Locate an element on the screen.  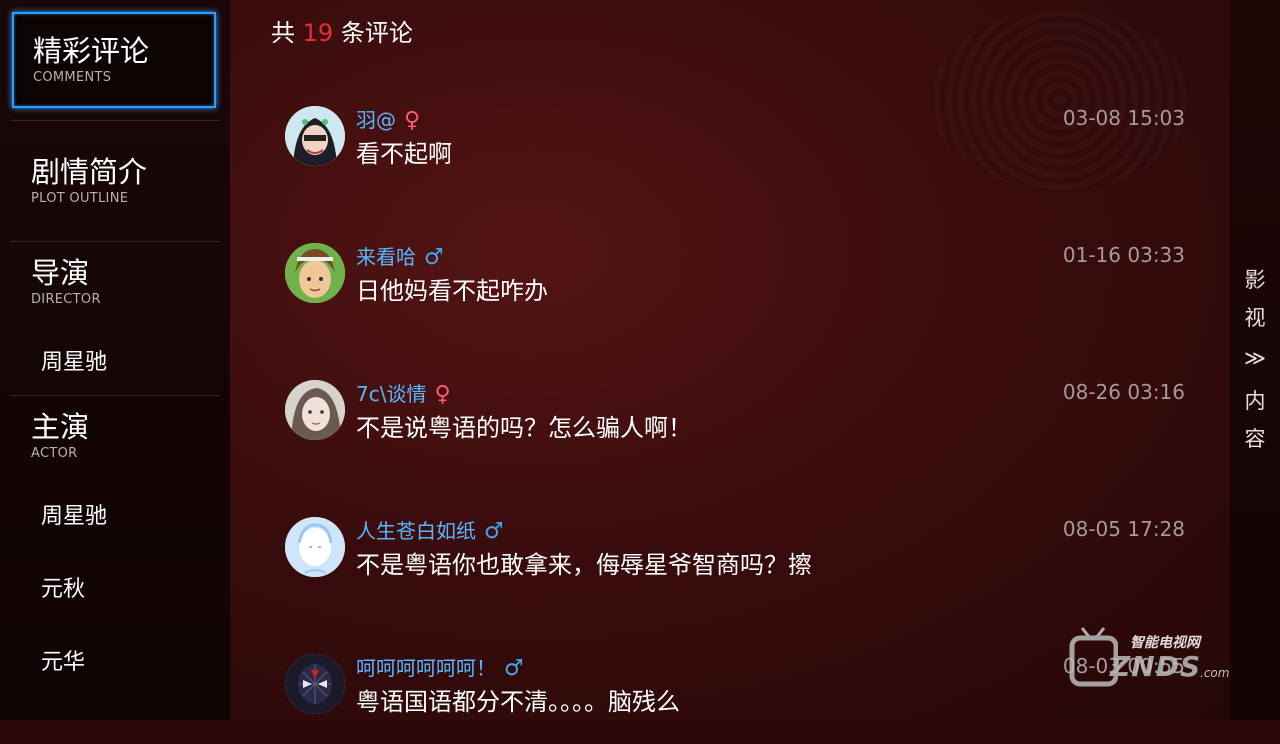
znds-watermark: 智能电视网 ZNDS .com is located at coordinates (1153, 657).